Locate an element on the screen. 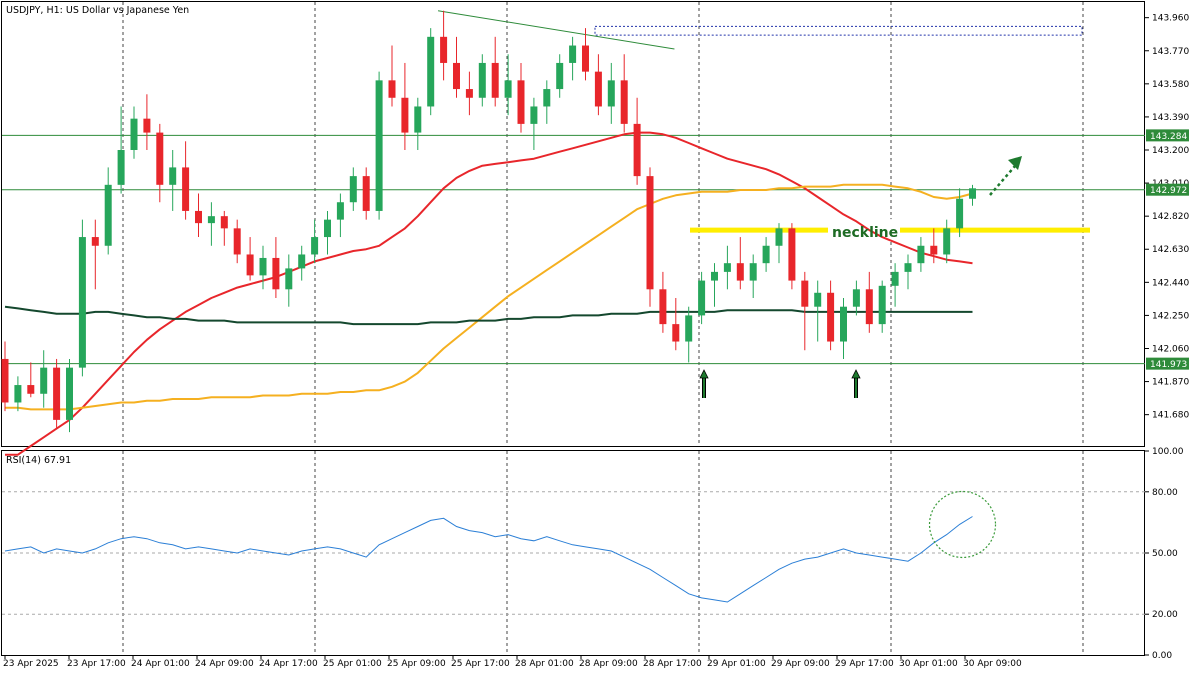 This screenshot has width=1200, height=675. rsi-tick-label: 100.00 is located at coordinates (1168, 452).